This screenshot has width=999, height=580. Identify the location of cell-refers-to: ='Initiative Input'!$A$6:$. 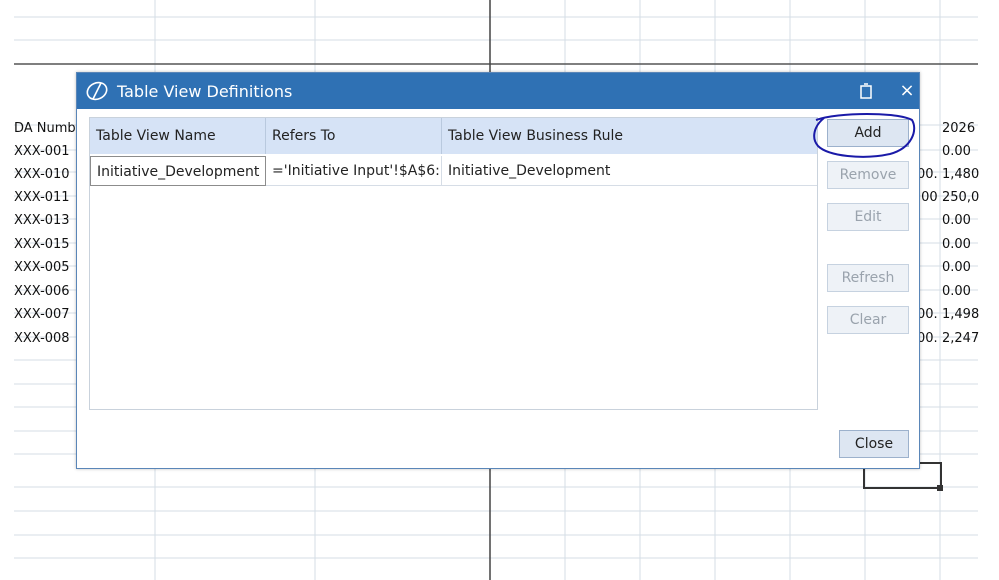
(354, 171).